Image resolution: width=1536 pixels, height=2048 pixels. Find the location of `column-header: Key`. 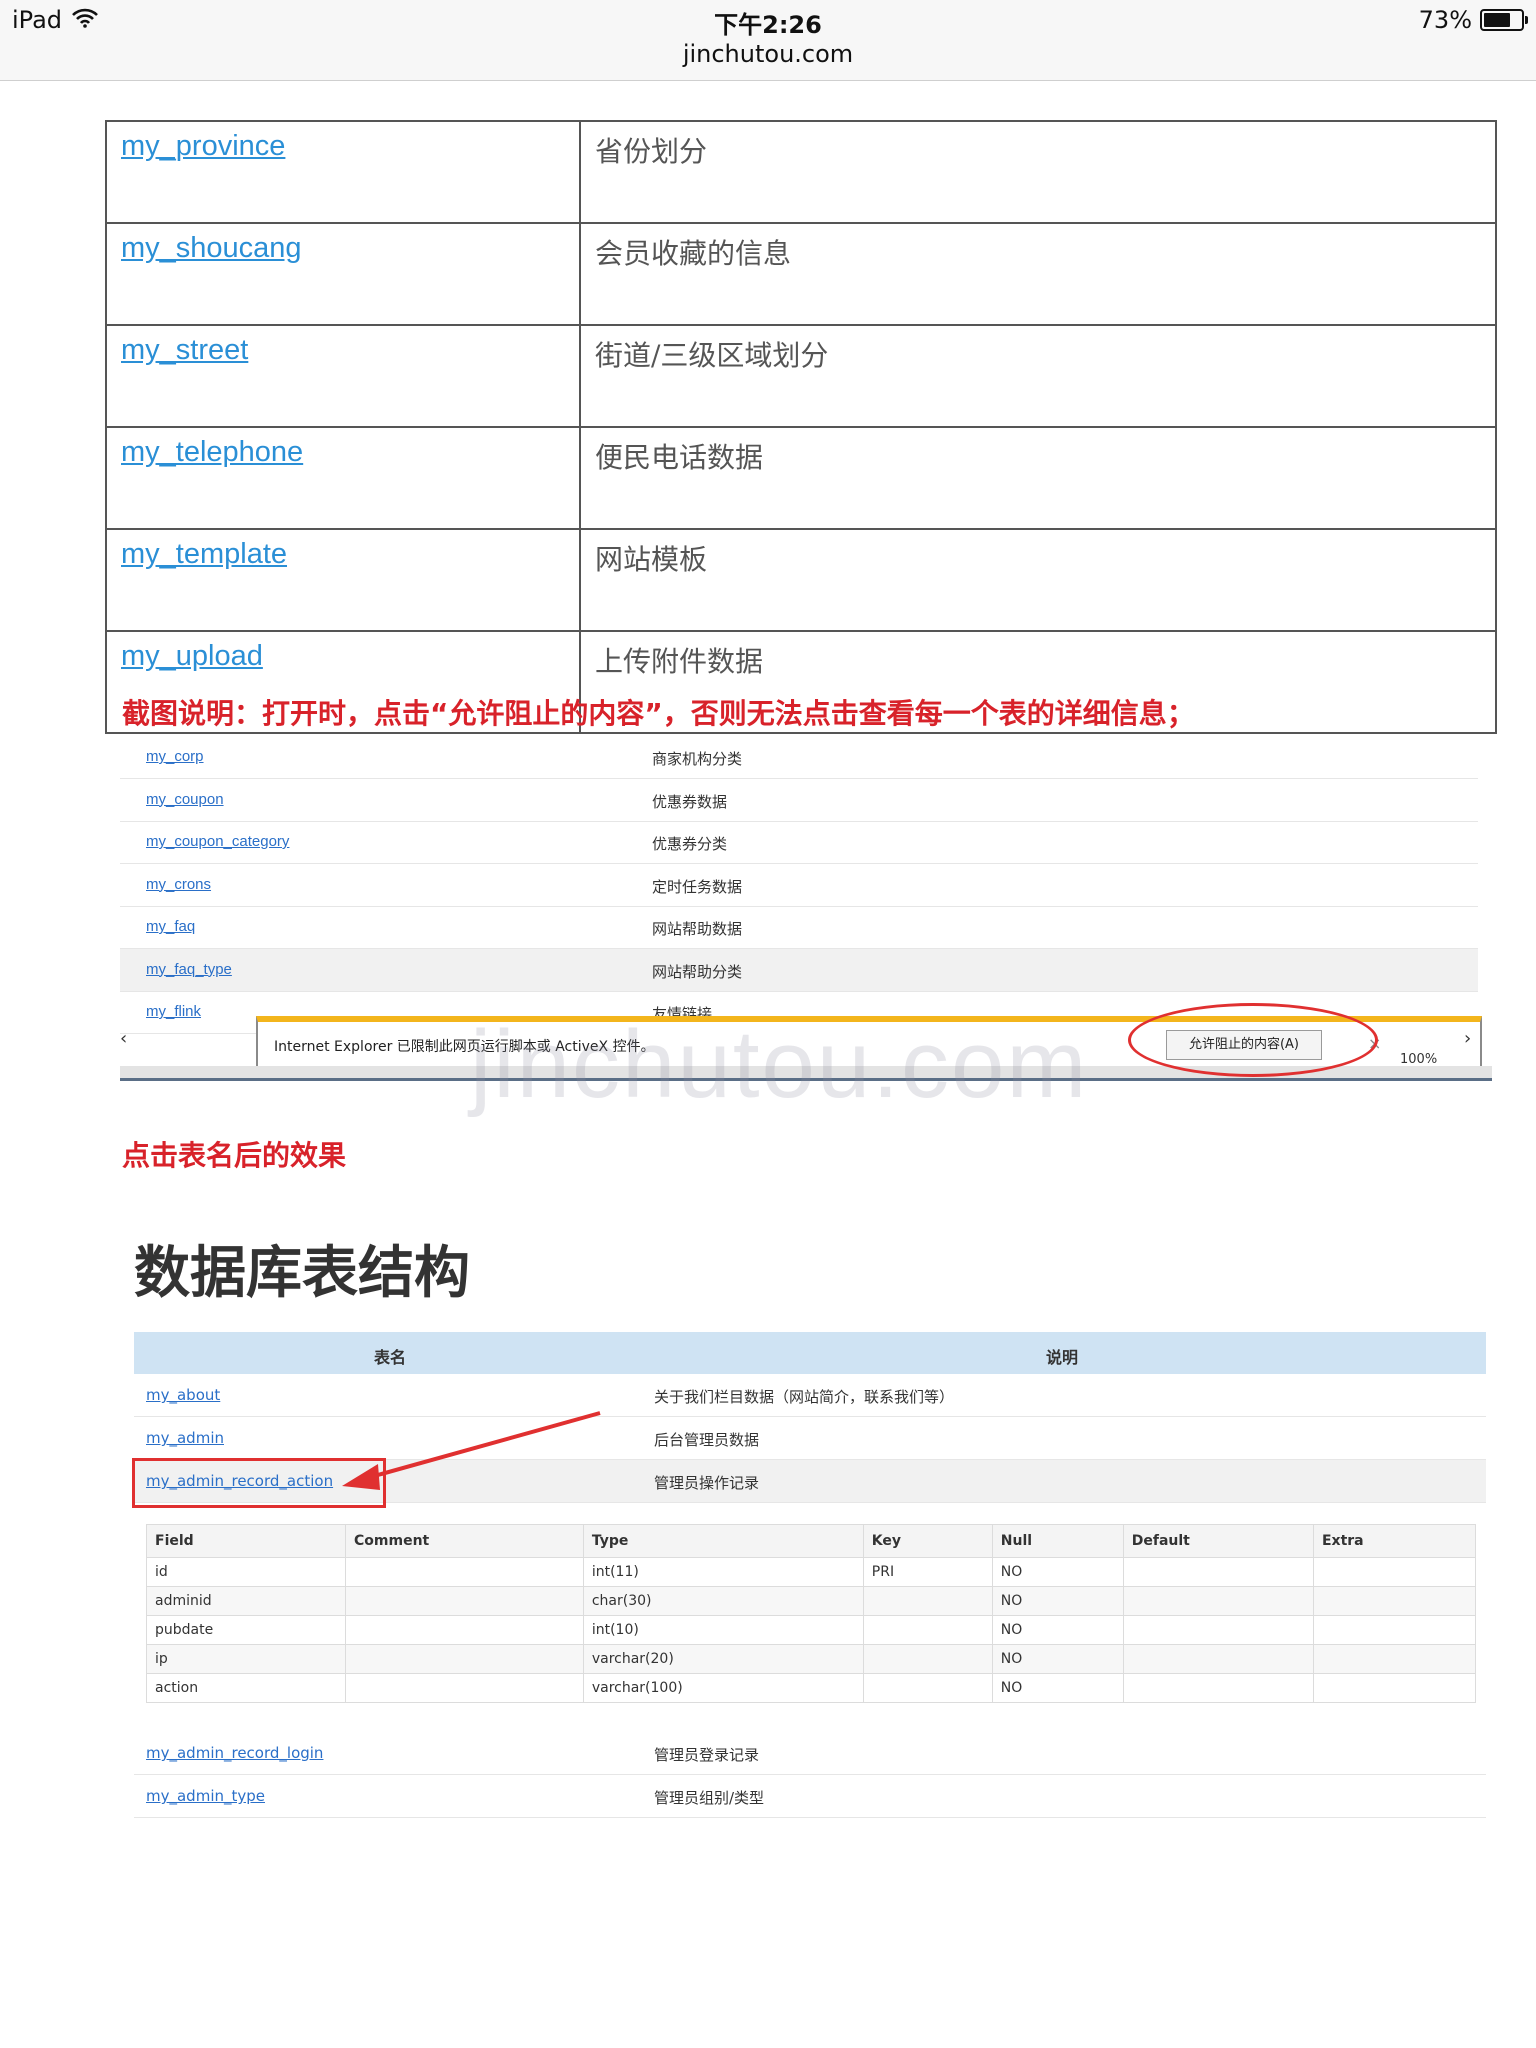

column-header: Key is located at coordinates (927, 1541).